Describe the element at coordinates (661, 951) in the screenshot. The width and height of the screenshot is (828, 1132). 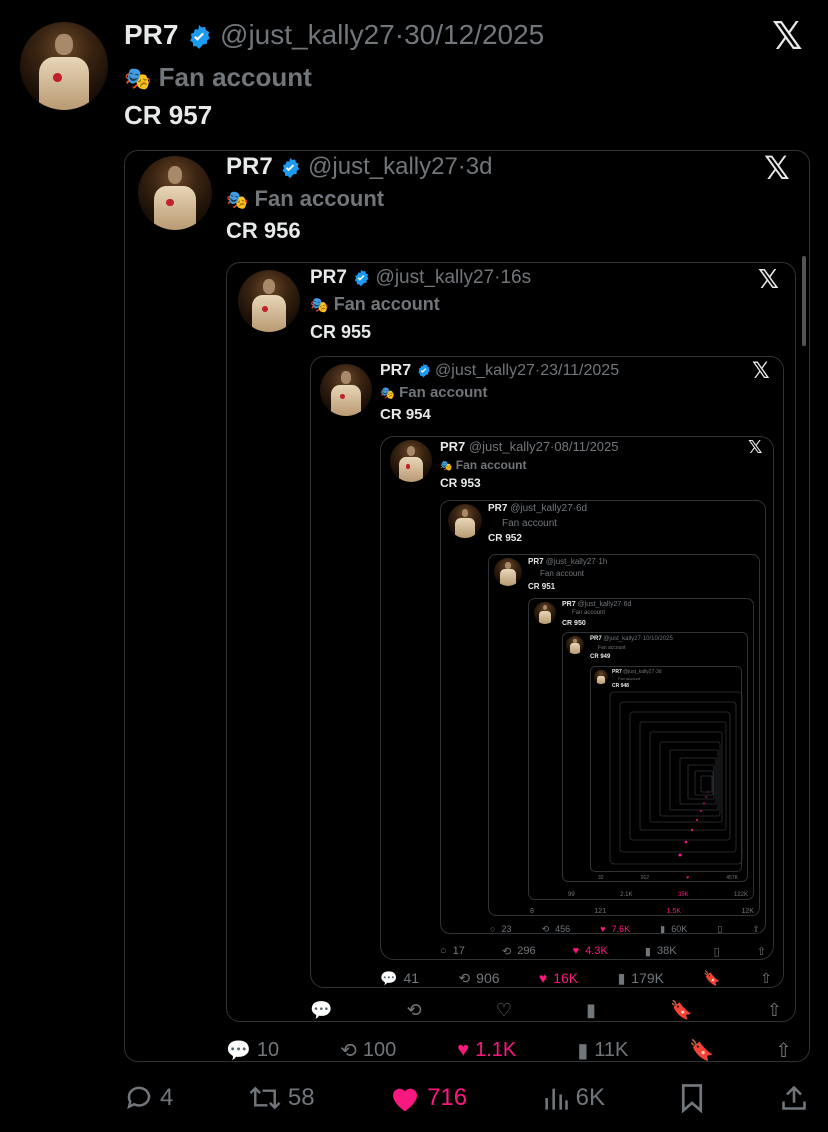
I see `views-button: ▮ 38K` at that location.